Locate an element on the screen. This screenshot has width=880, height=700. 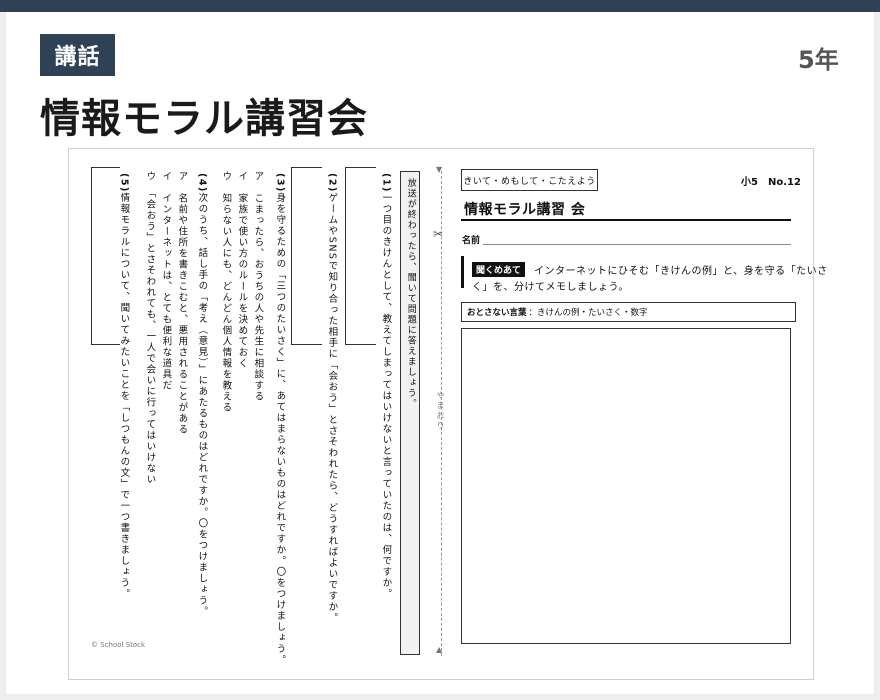
title-rule is located at coordinates (626, 220).